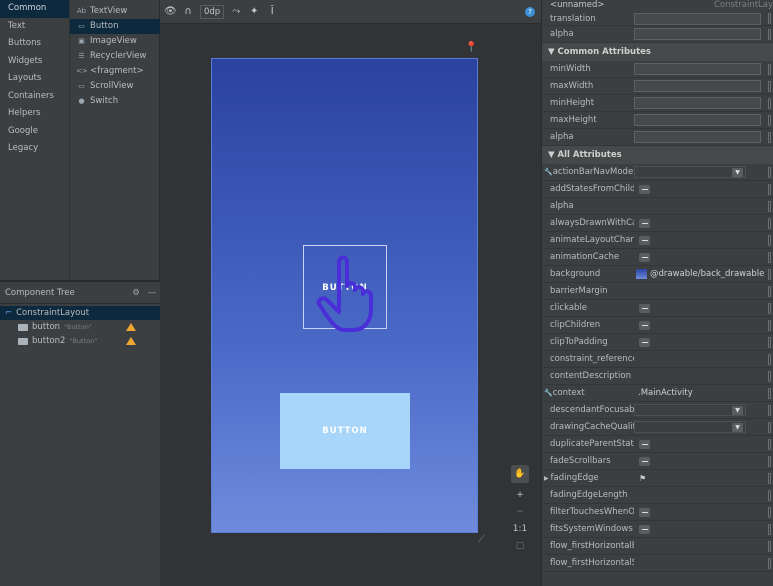  I want to click on section-common-attributes: ▼ Common Attributes, so click(657, 52).